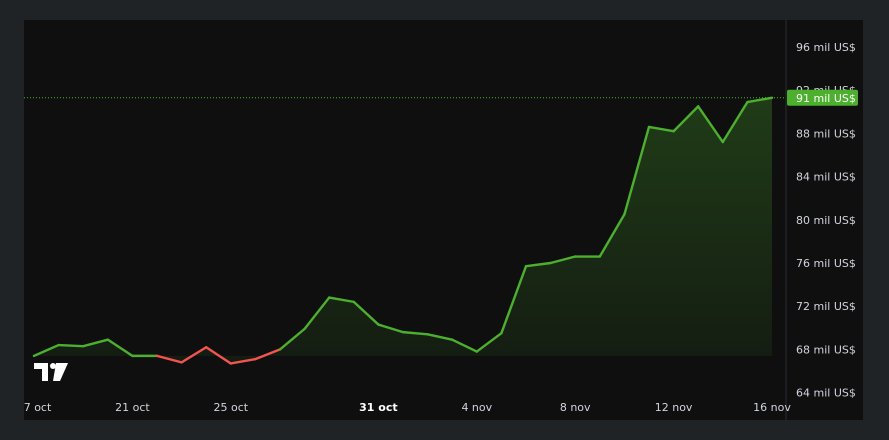  I want to click on x-tick-label: 17 oct, so click(38, 407).